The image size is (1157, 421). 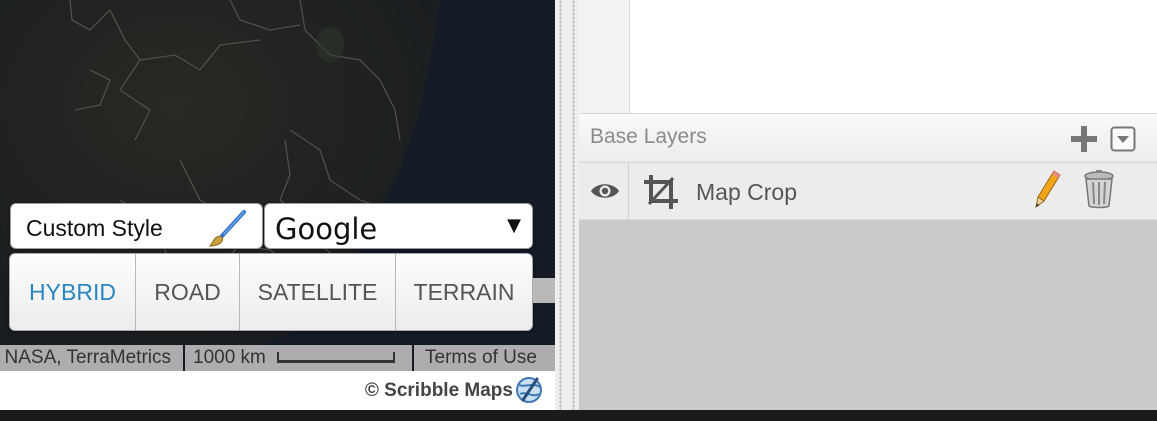 I want to click on scale-control: 1000 km, so click(x=298, y=358).